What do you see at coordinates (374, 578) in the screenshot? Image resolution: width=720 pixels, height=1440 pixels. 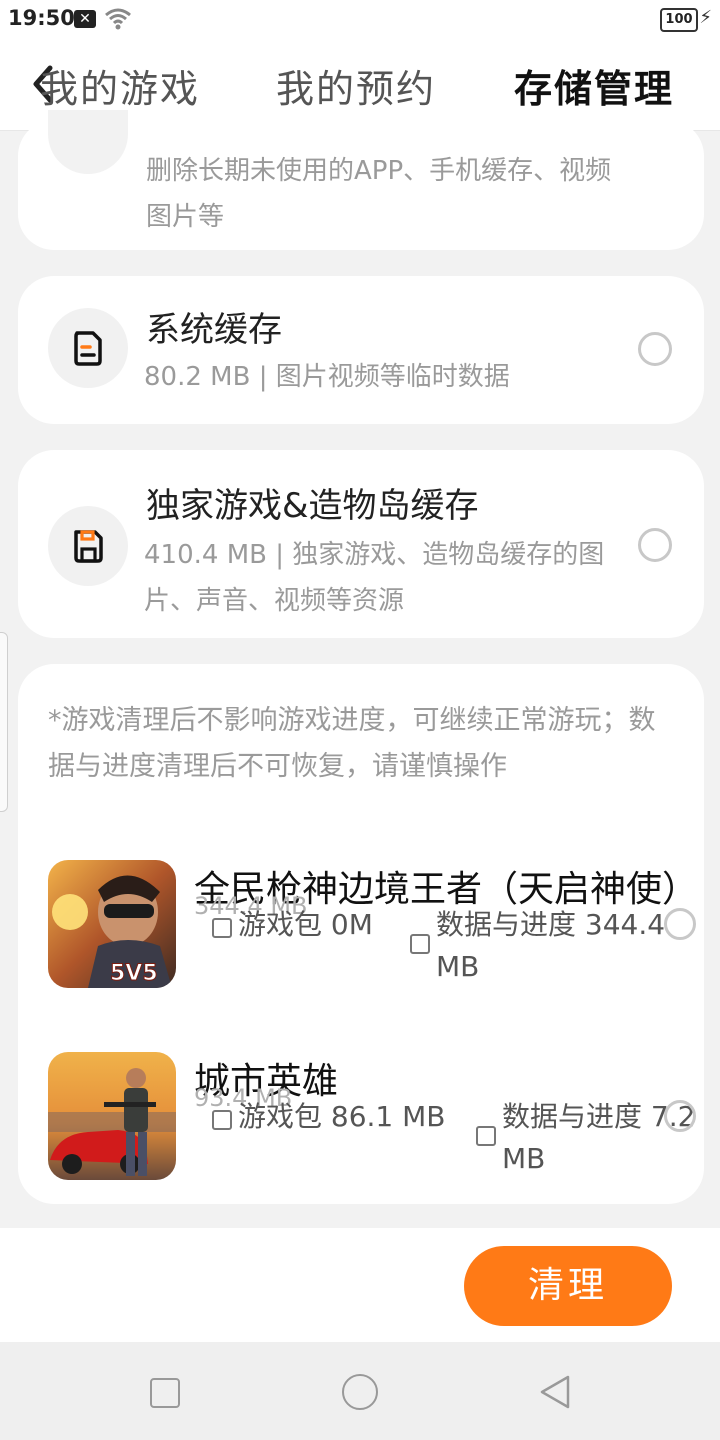 I see `exclusive-cache-desc: 410.4 MB | 独家游戏、造物岛缓存的图片、声音、视频等资源` at bounding box center [374, 578].